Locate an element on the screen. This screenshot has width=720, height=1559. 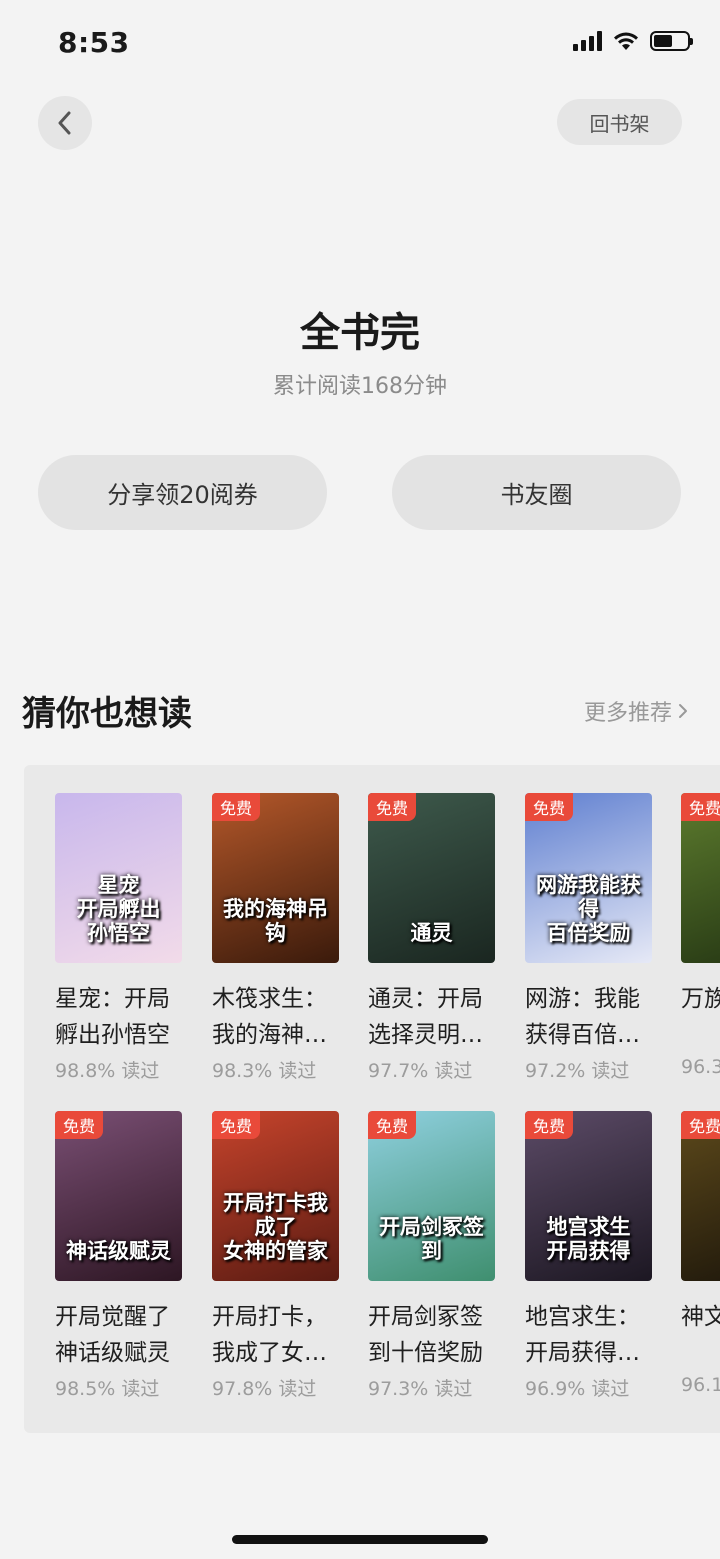
book-cover: 从免费 is located at coordinates (700, 1196).